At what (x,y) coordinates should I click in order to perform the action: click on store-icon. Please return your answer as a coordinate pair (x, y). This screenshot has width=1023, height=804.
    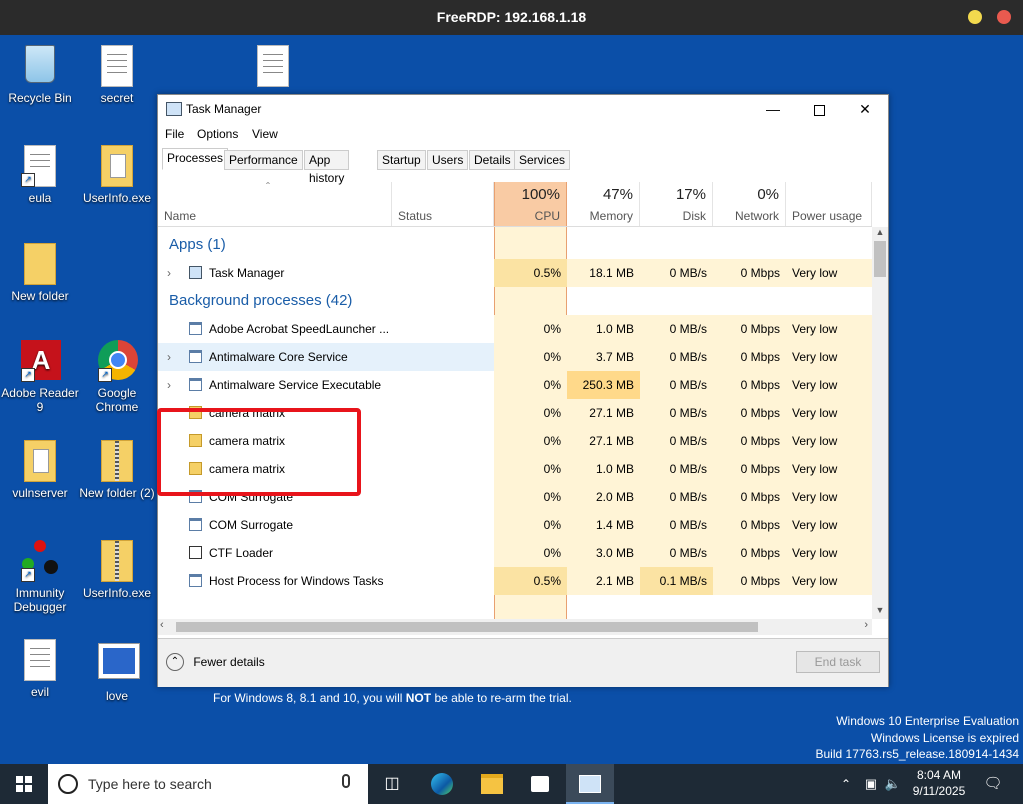
    Looking at the image, I should click on (540, 784).